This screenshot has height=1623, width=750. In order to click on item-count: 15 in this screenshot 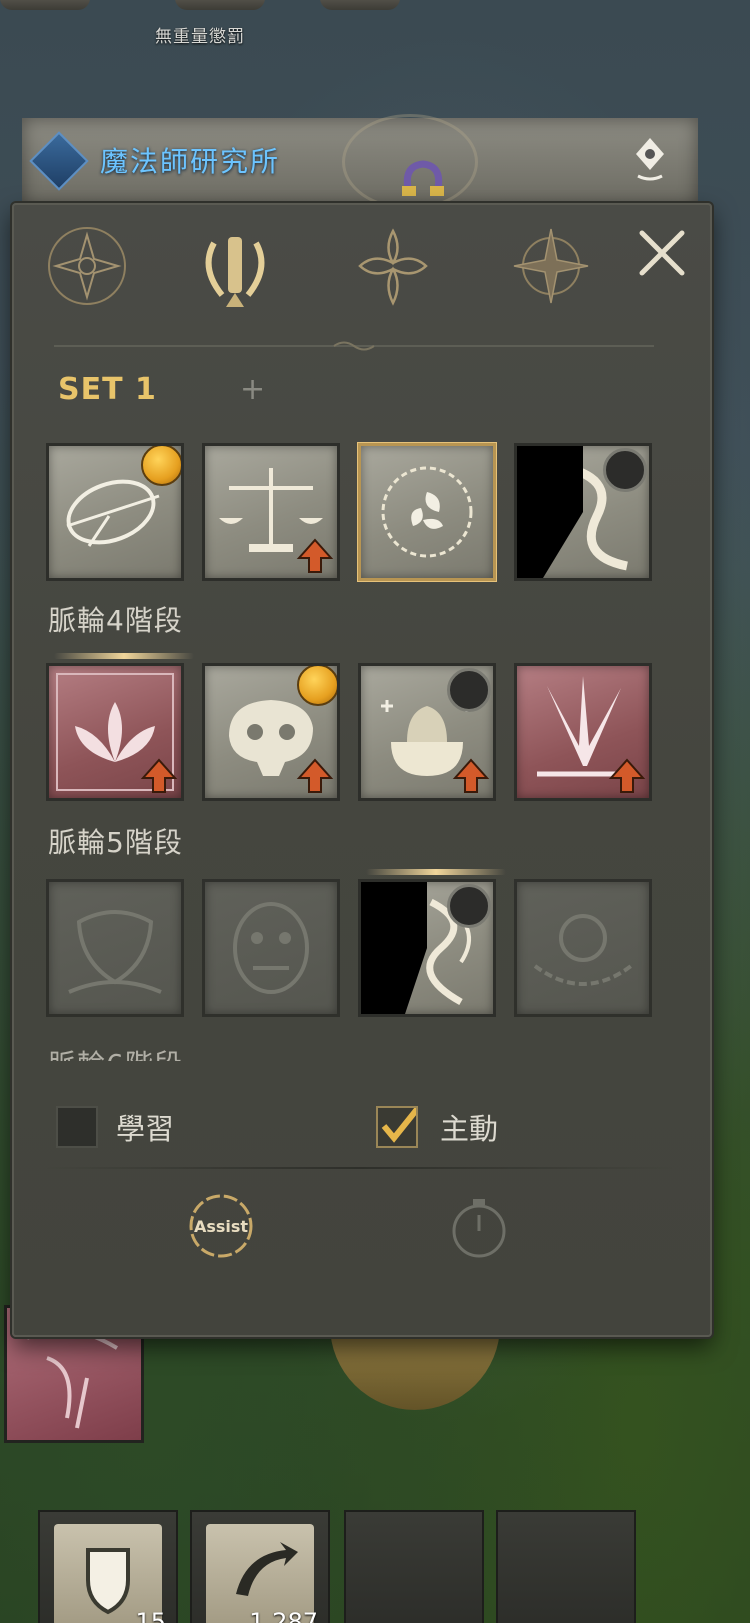, I will do `click(150, 1615)`.